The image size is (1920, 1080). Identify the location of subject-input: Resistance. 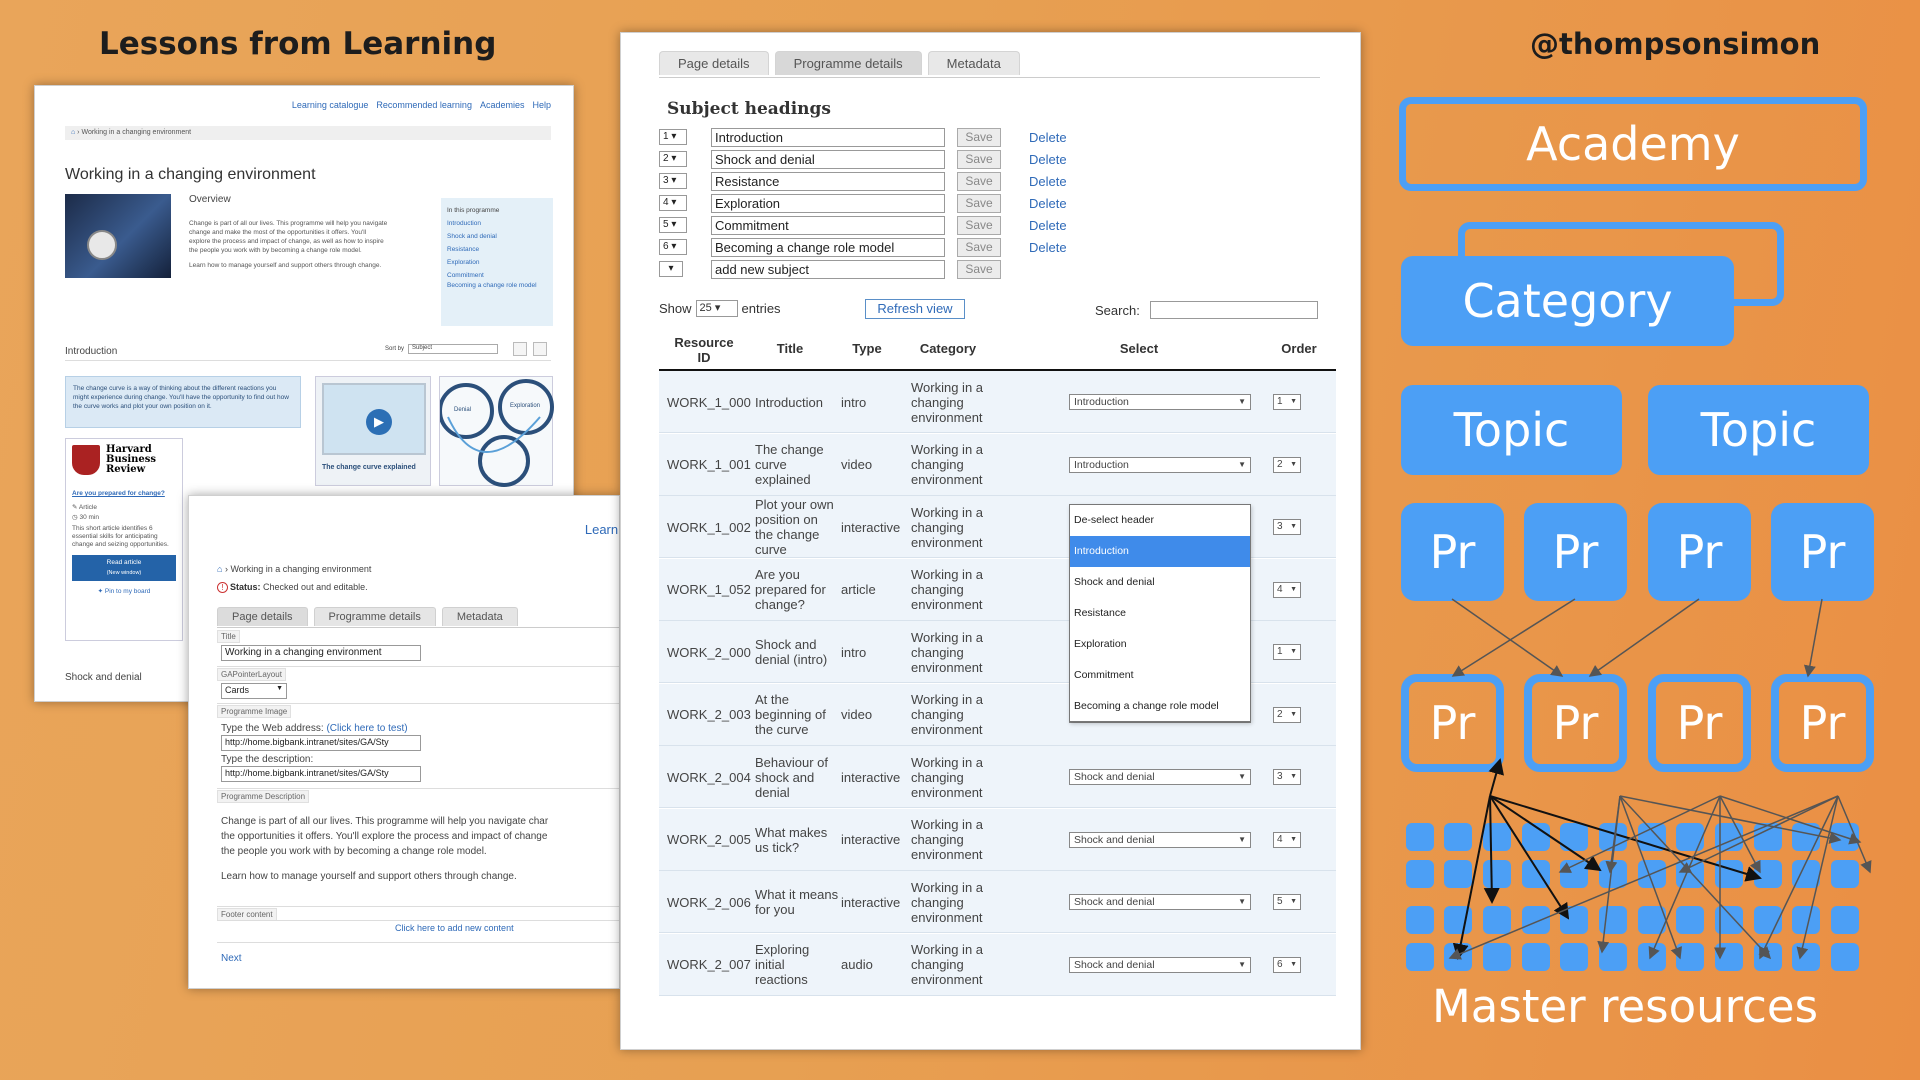
(828, 181).